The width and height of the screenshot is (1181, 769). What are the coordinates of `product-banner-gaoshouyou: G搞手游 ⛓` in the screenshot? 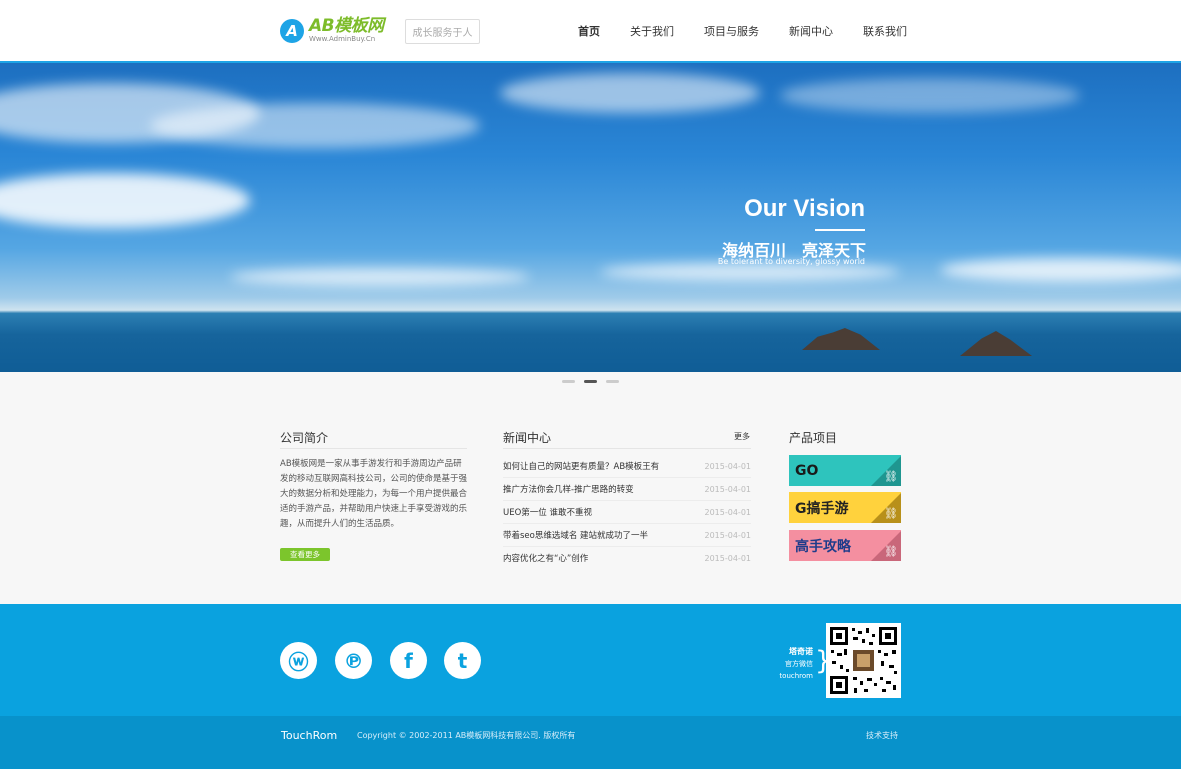 It's located at (845, 507).